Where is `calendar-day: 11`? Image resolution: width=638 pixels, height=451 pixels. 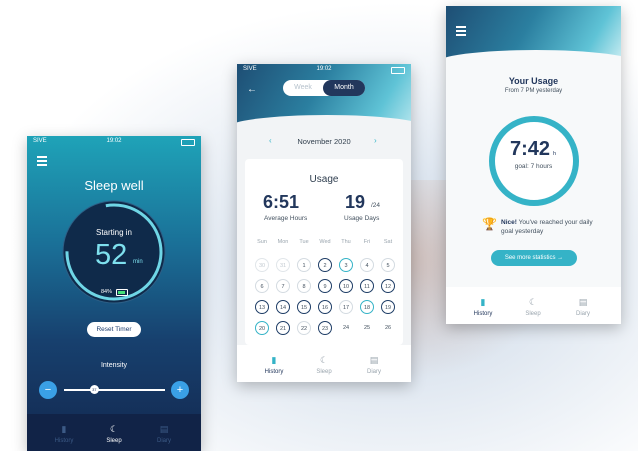
calendar-day: 11 is located at coordinates (367, 286).